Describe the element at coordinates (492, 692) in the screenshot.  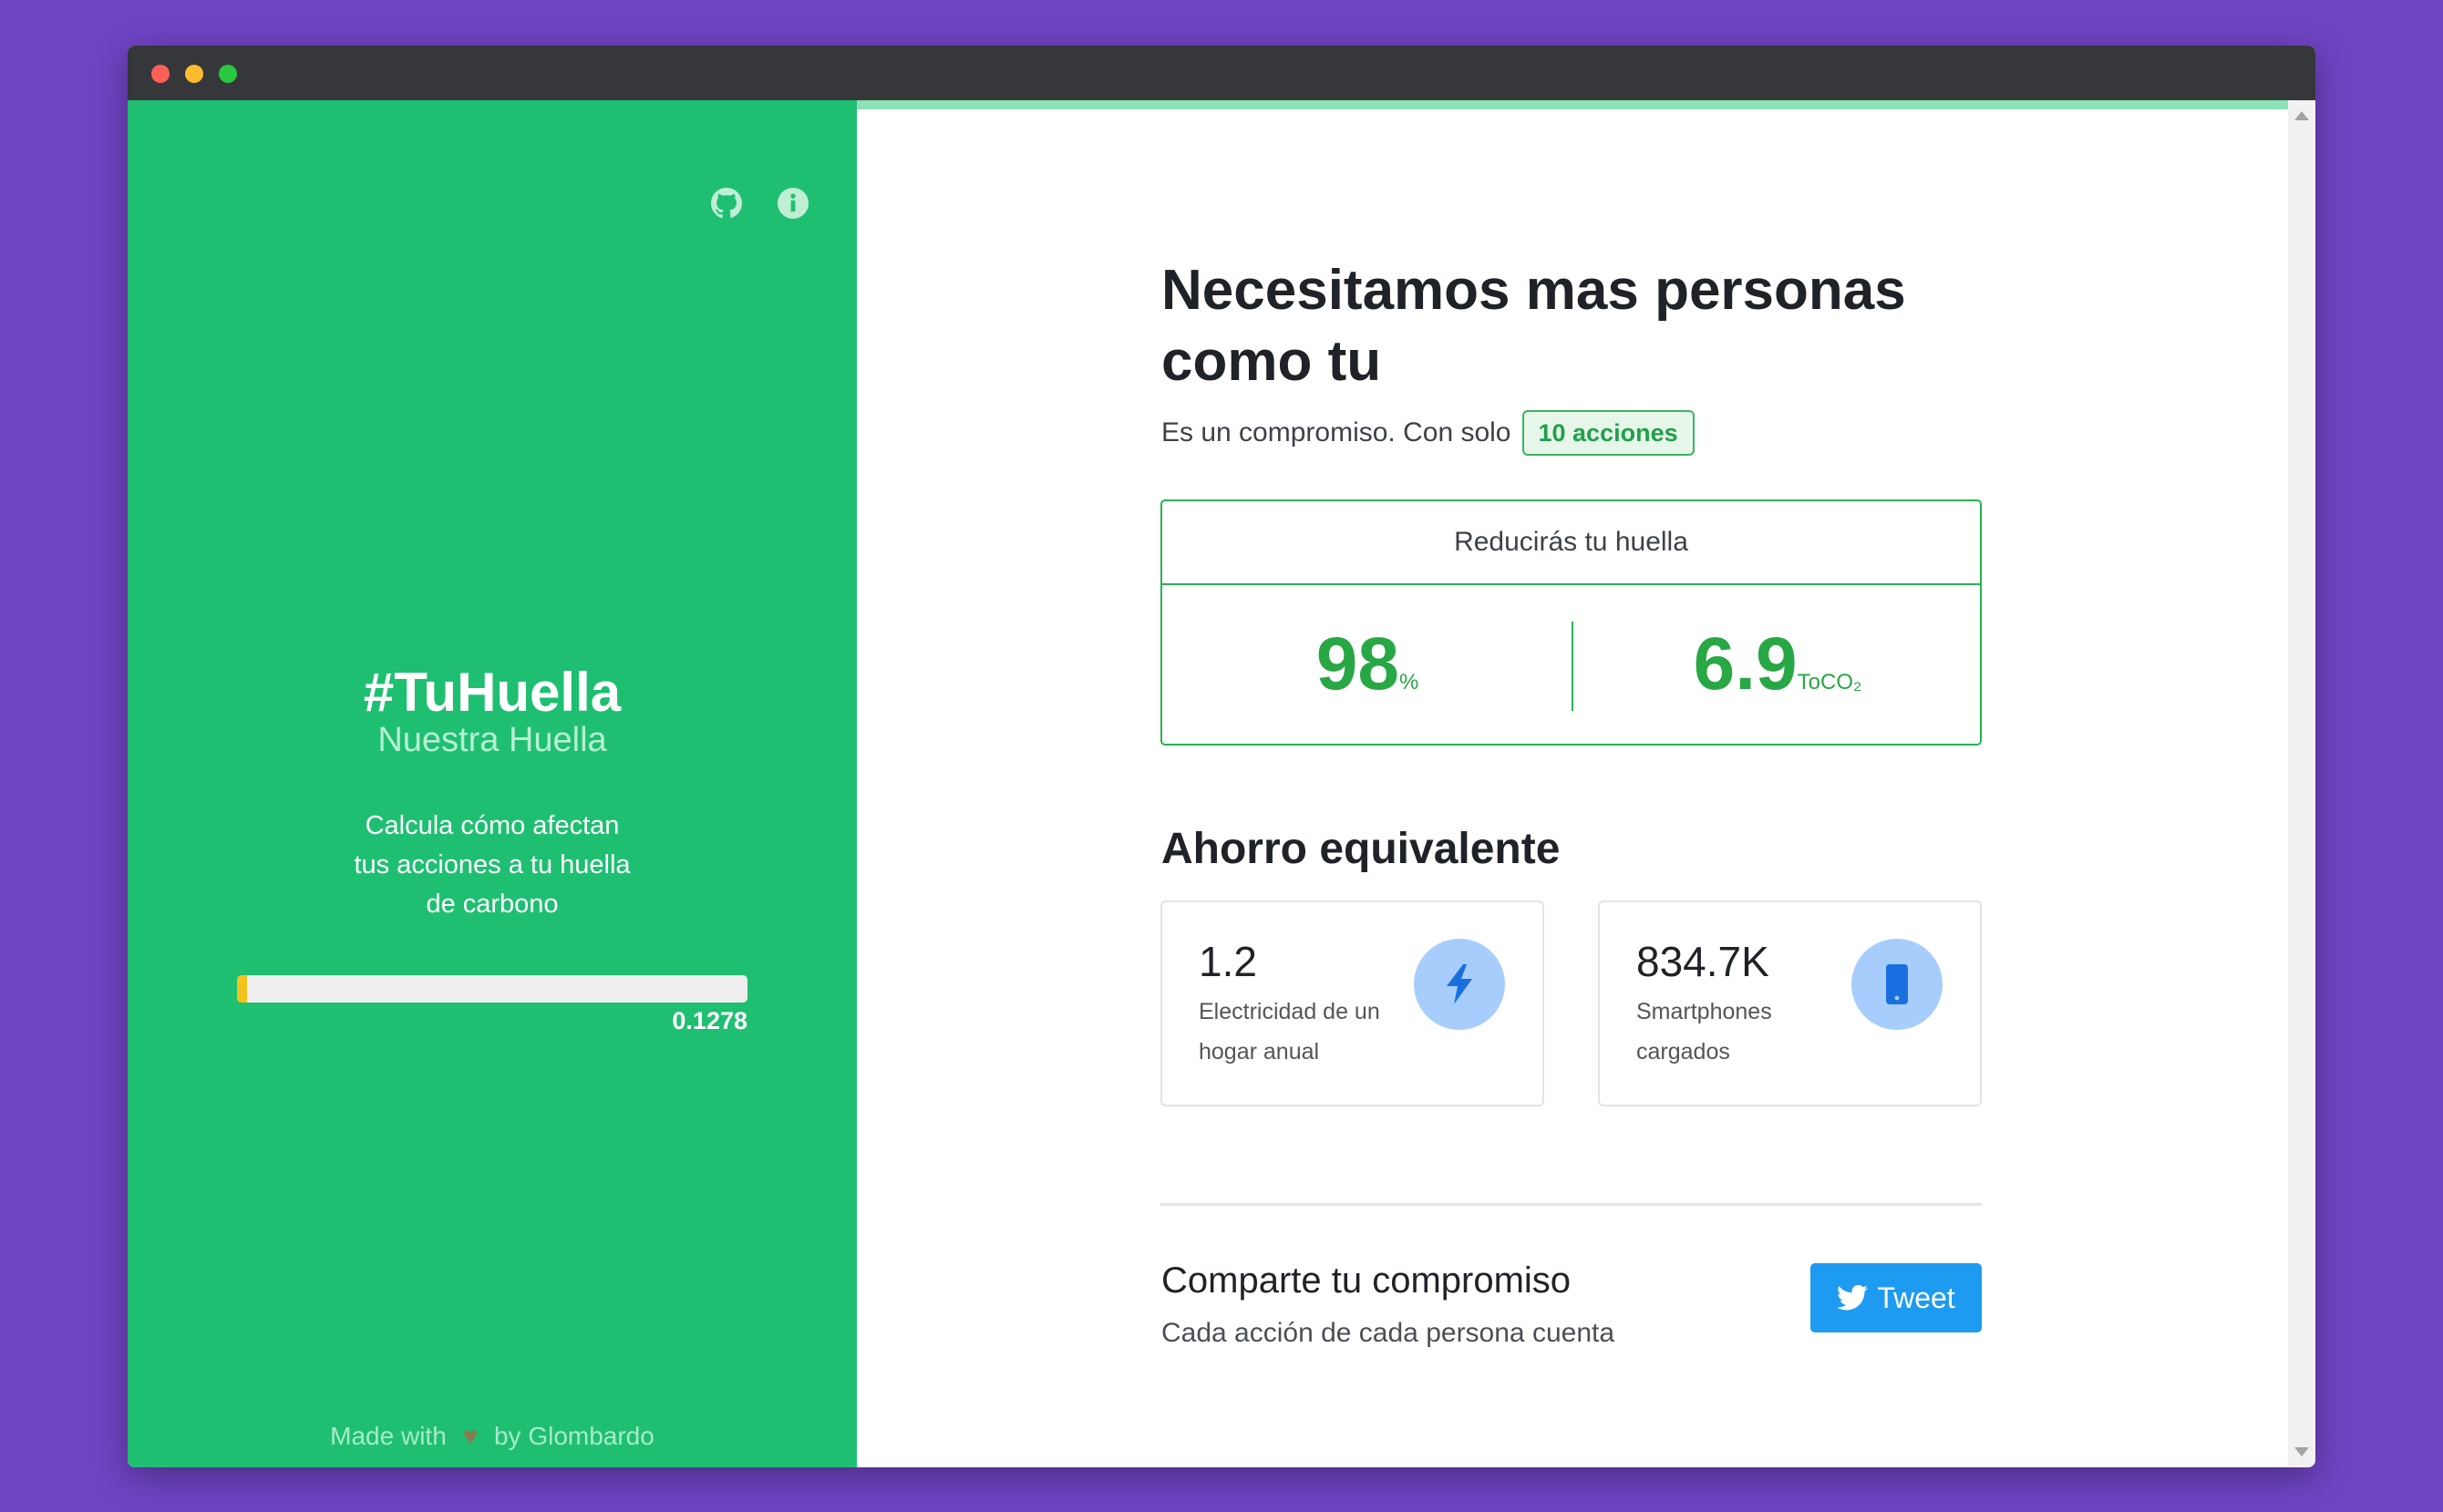
I see `brand-title: #TuHuella` at that location.